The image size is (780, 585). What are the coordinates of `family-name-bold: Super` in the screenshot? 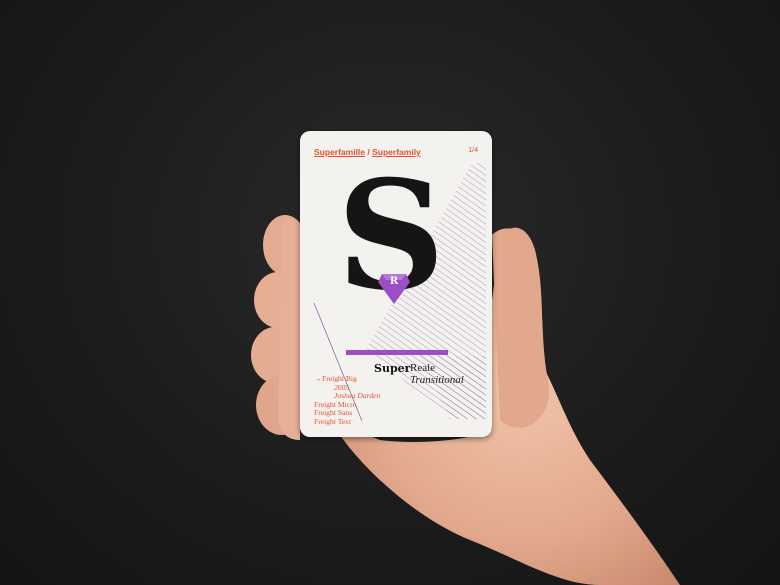 It's located at (392, 368).